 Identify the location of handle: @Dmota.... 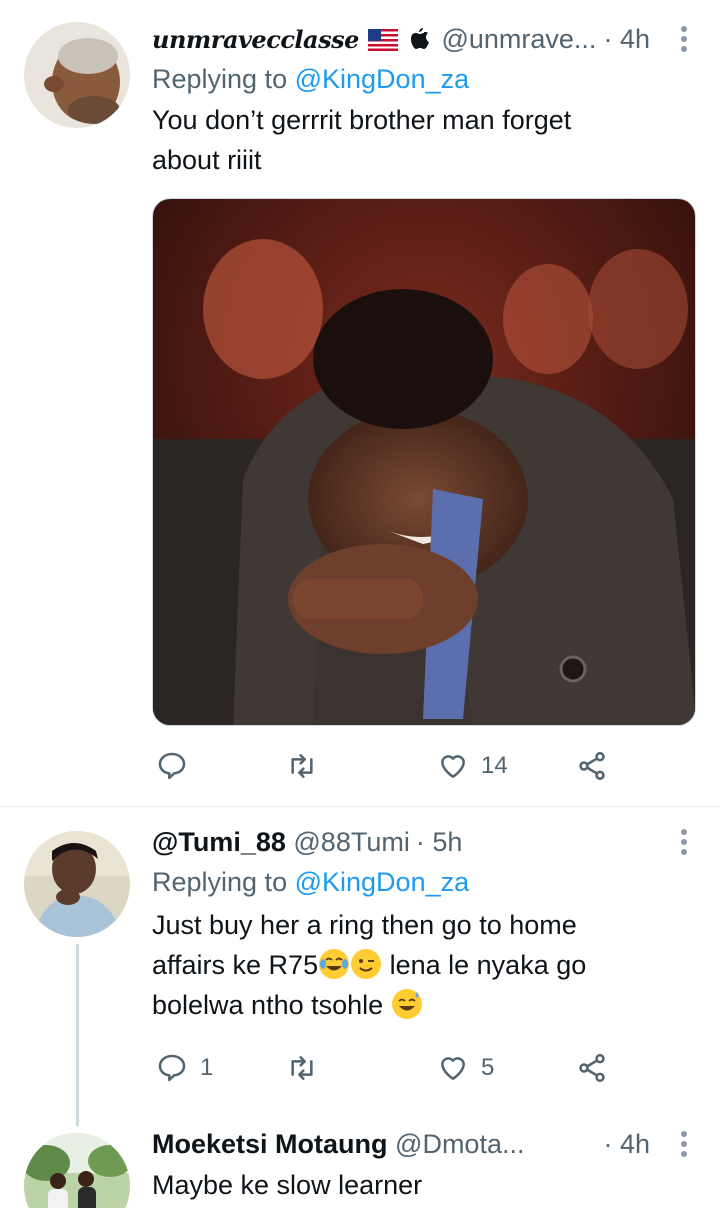
(459, 1144).